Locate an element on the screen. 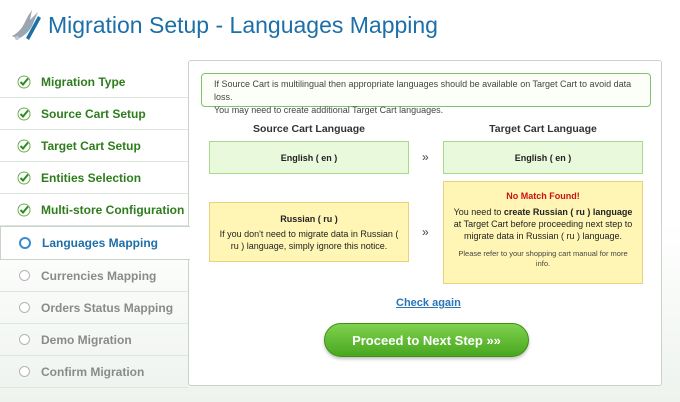  target-language-header: Target Cart Language is located at coordinates (543, 129).